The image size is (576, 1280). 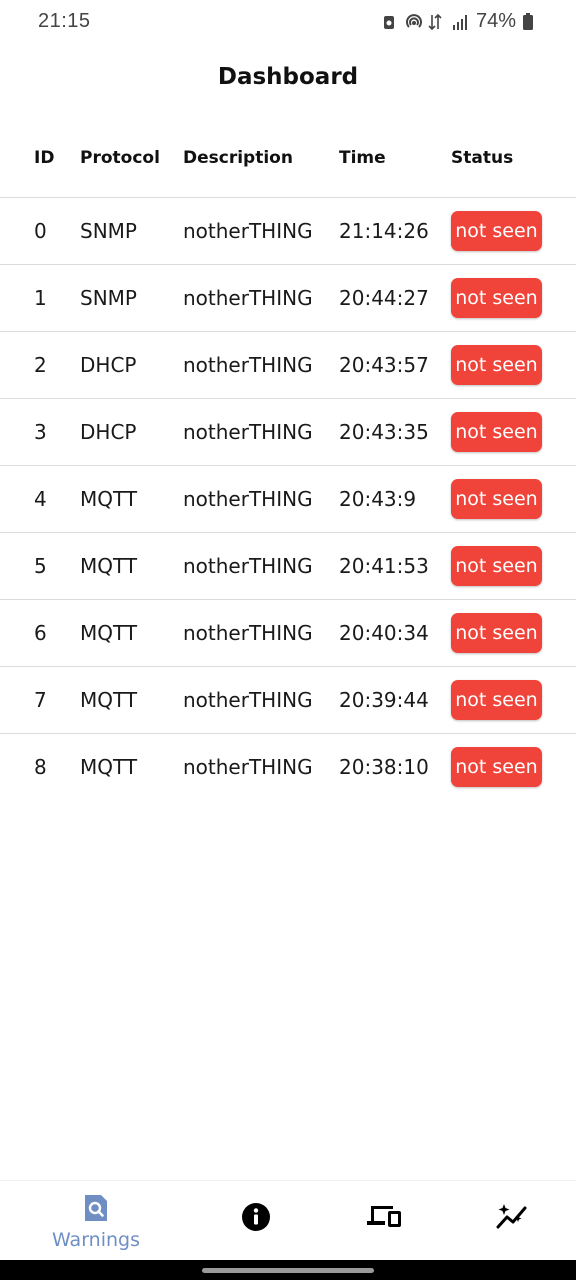 I want to click on page-title: Dashboard, so click(x=288, y=77).